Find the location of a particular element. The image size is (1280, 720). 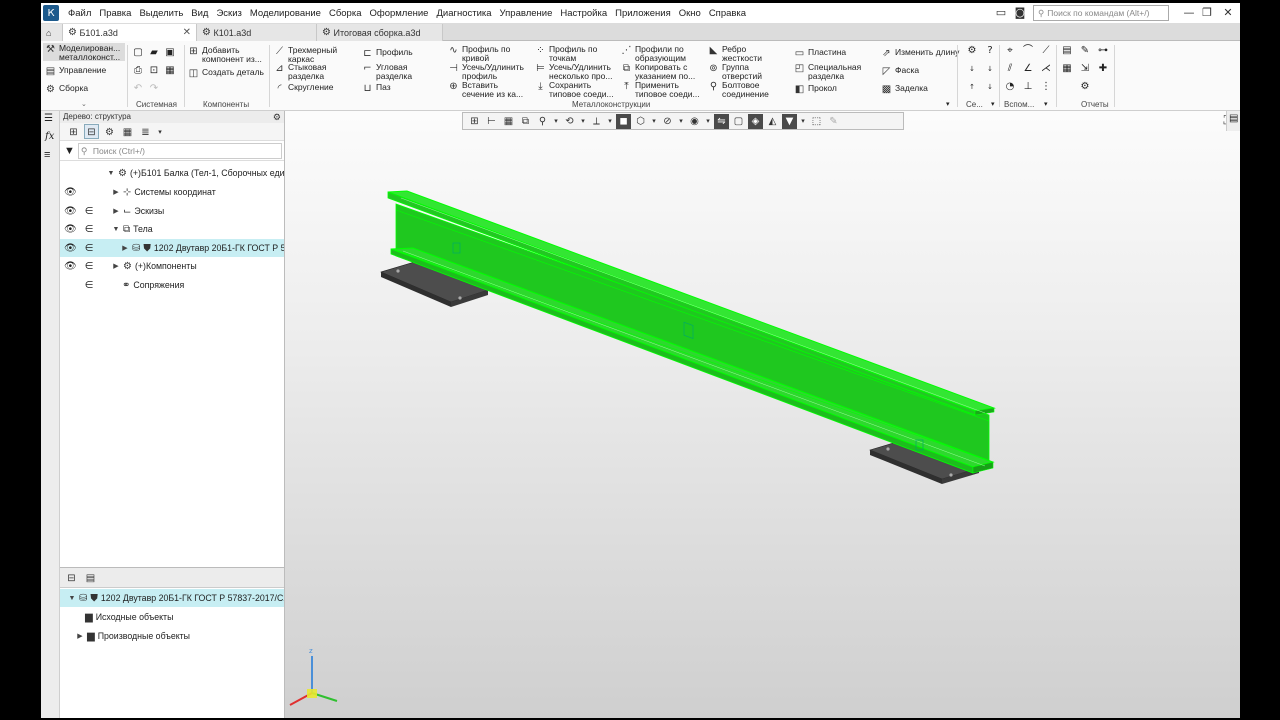

mode-management: ▤ Управление is located at coordinates (76, 71).